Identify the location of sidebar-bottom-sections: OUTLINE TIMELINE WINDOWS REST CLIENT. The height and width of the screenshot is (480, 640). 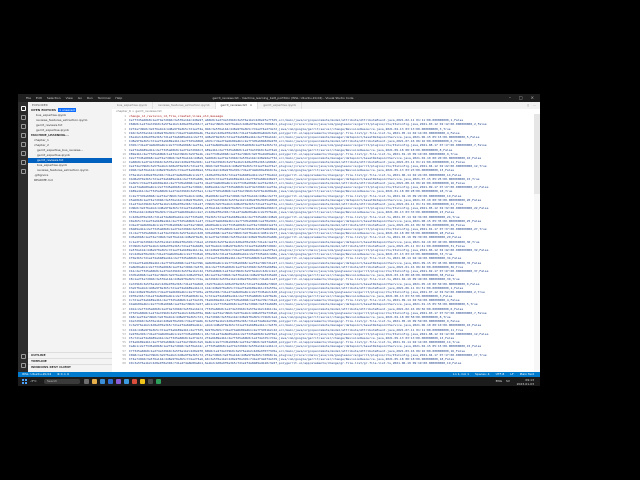
(70, 361).